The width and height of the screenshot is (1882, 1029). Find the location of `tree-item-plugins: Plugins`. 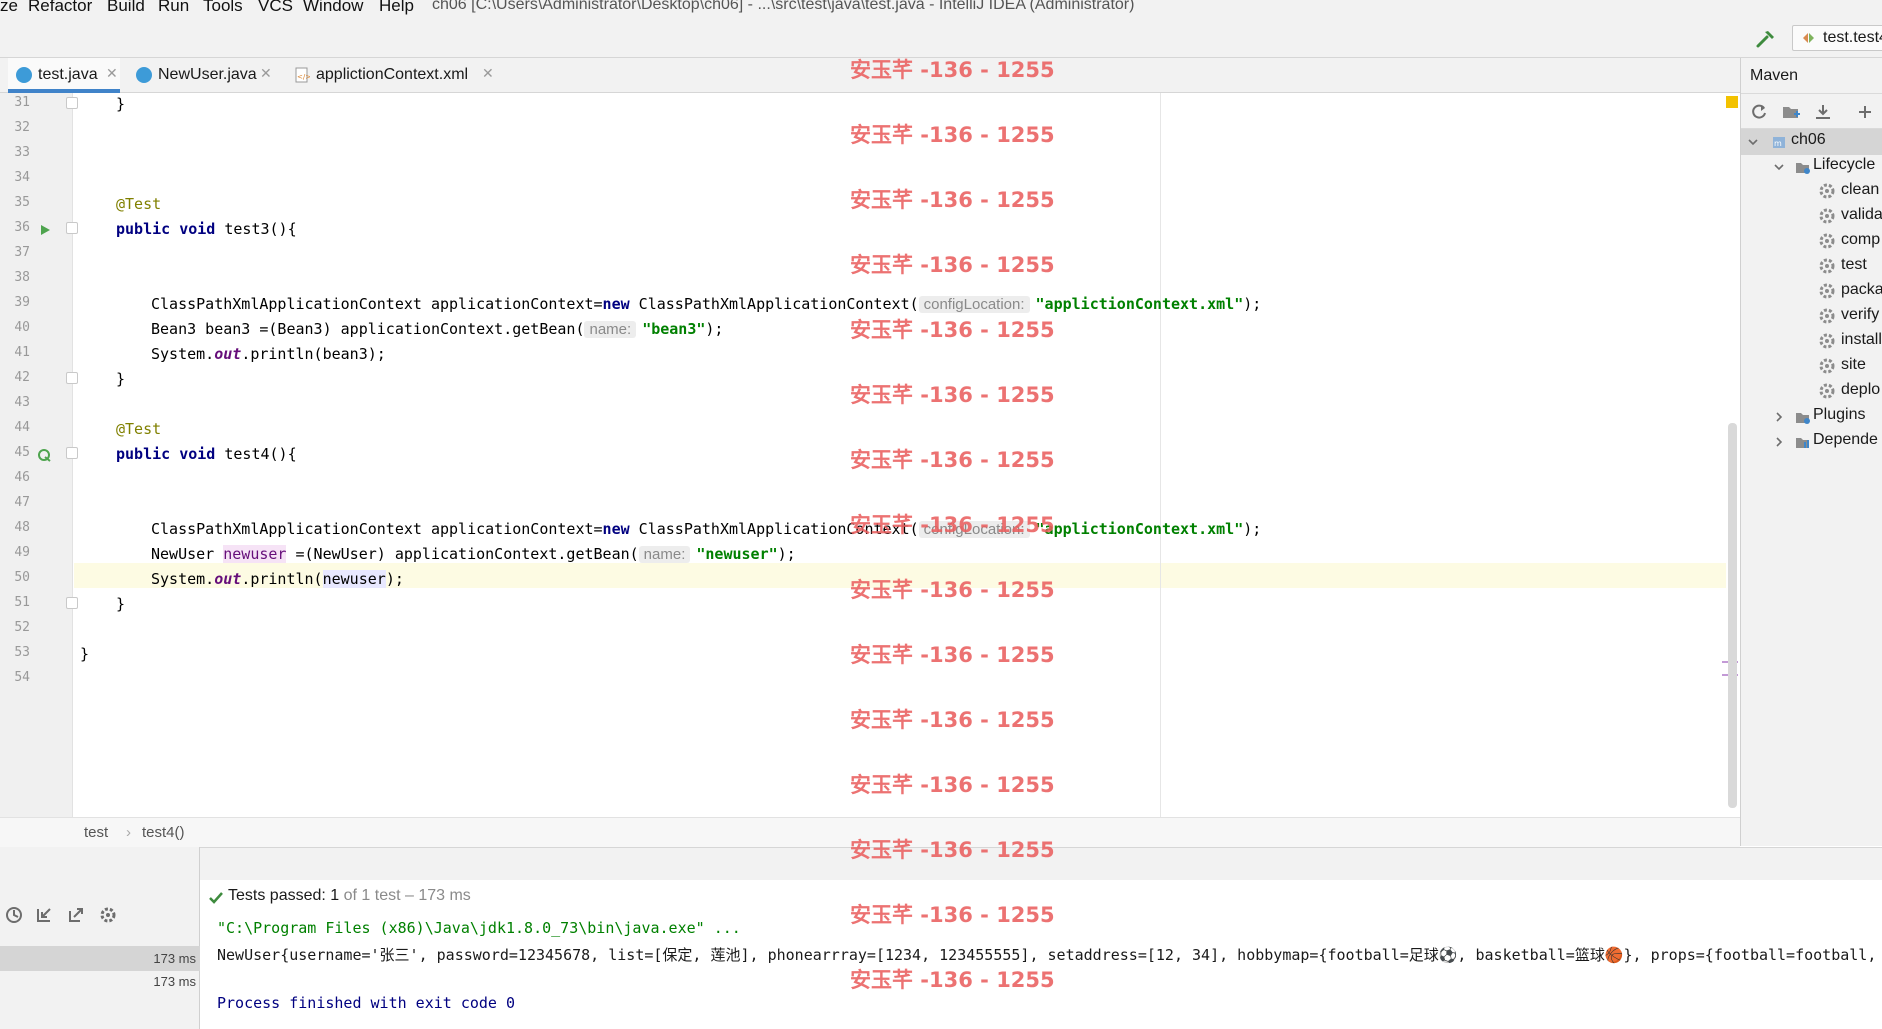

tree-item-plugins: Plugins is located at coordinates (1827, 417).